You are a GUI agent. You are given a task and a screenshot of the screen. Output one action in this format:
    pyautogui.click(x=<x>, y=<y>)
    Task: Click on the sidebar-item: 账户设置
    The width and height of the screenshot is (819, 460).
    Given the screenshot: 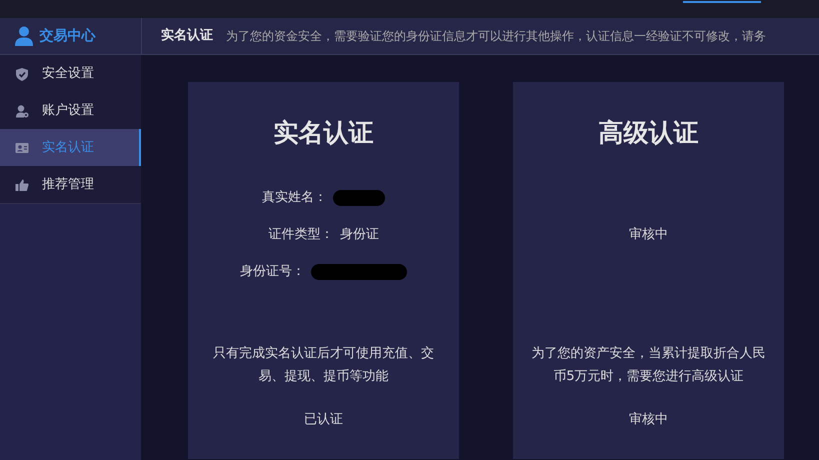 What is the action you would take?
    pyautogui.click(x=70, y=110)
    